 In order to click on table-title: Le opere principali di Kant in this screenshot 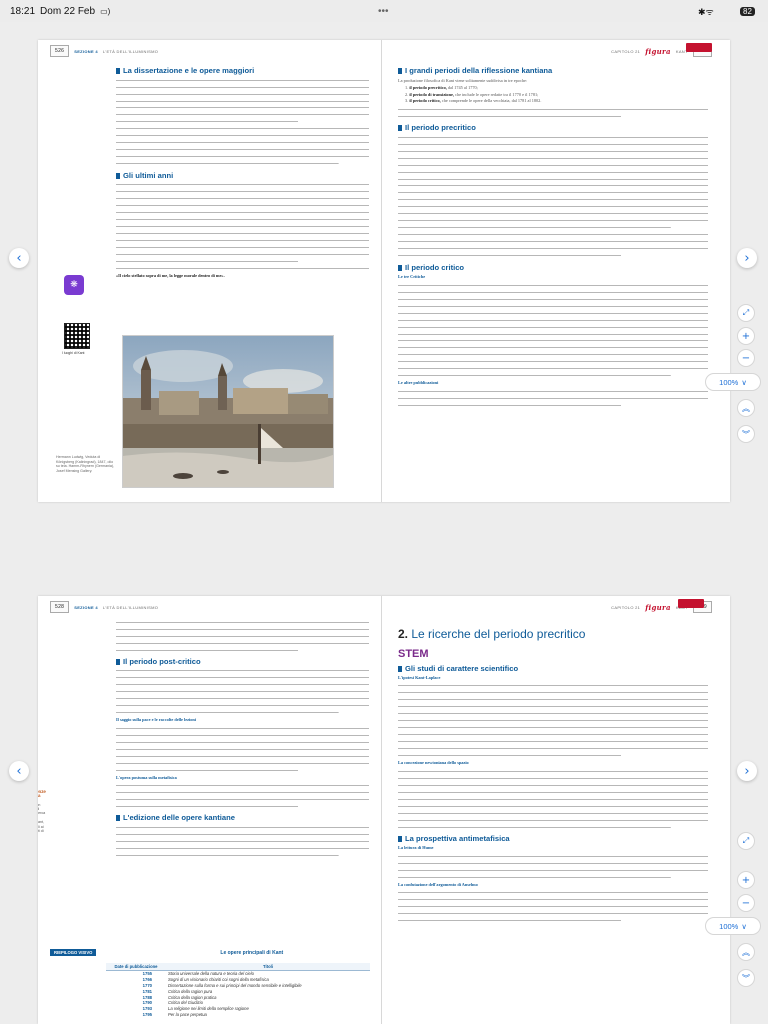, I will do `click(252, 953)`.